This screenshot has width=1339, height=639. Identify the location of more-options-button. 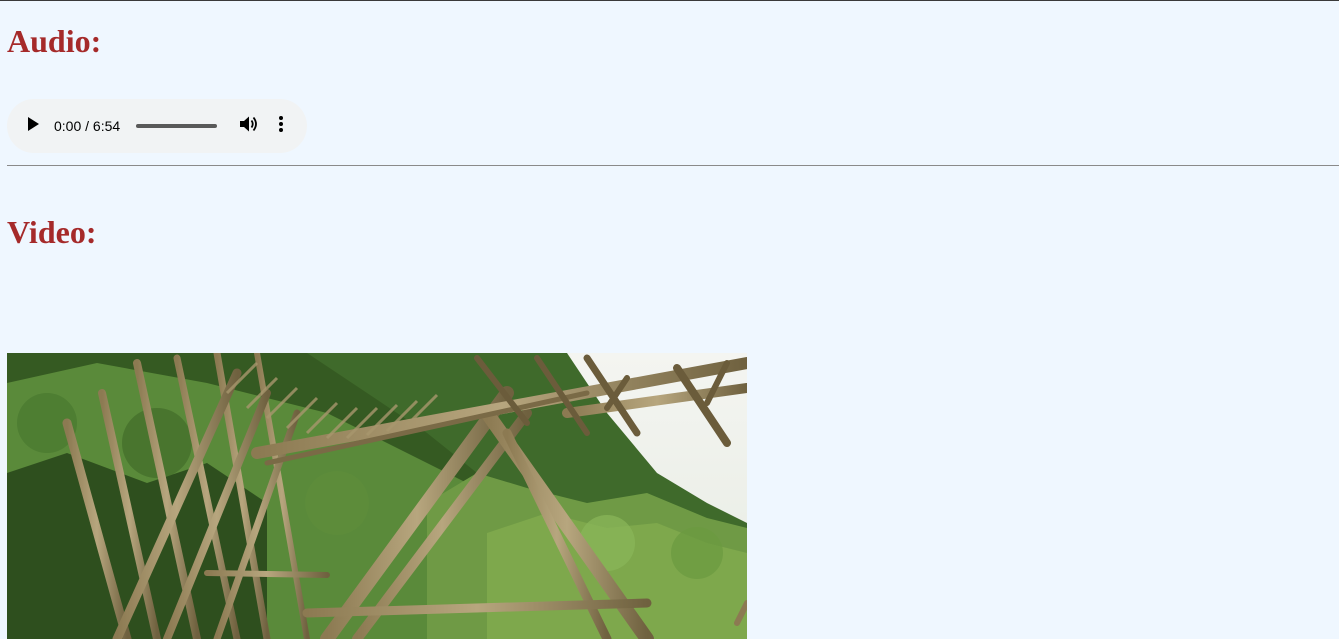
(281, 126).